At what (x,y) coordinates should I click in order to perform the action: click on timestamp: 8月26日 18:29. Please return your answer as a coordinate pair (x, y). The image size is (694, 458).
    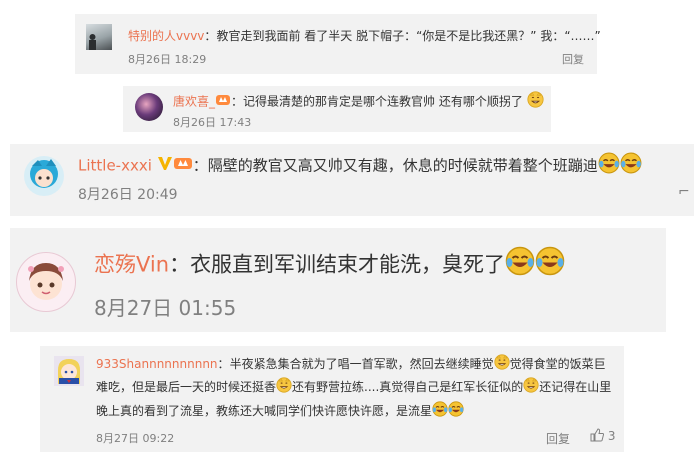
    Looking at the image, I should click on (167, 59).